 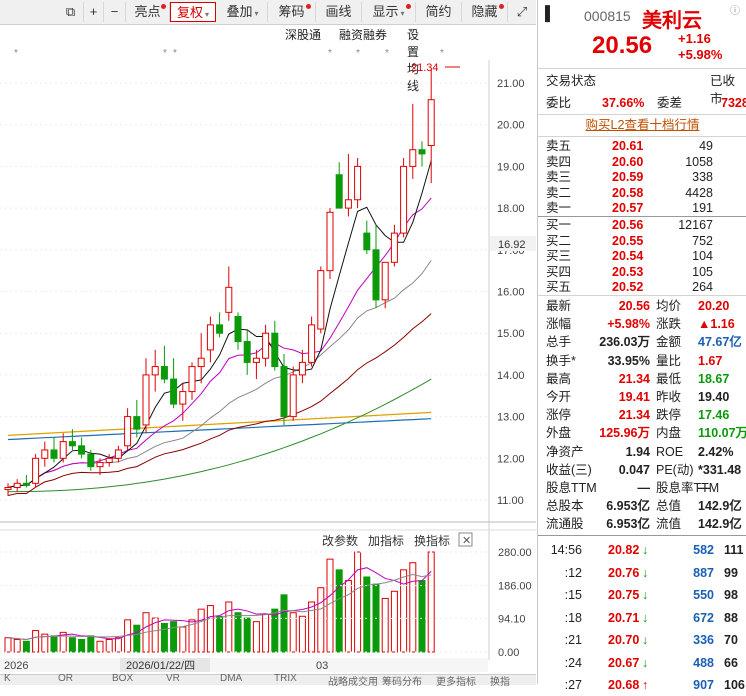 What do you see at coordinates (702, 271) in the screenshot?
I see `book-volume: 105` at bounding box center [702, 271].